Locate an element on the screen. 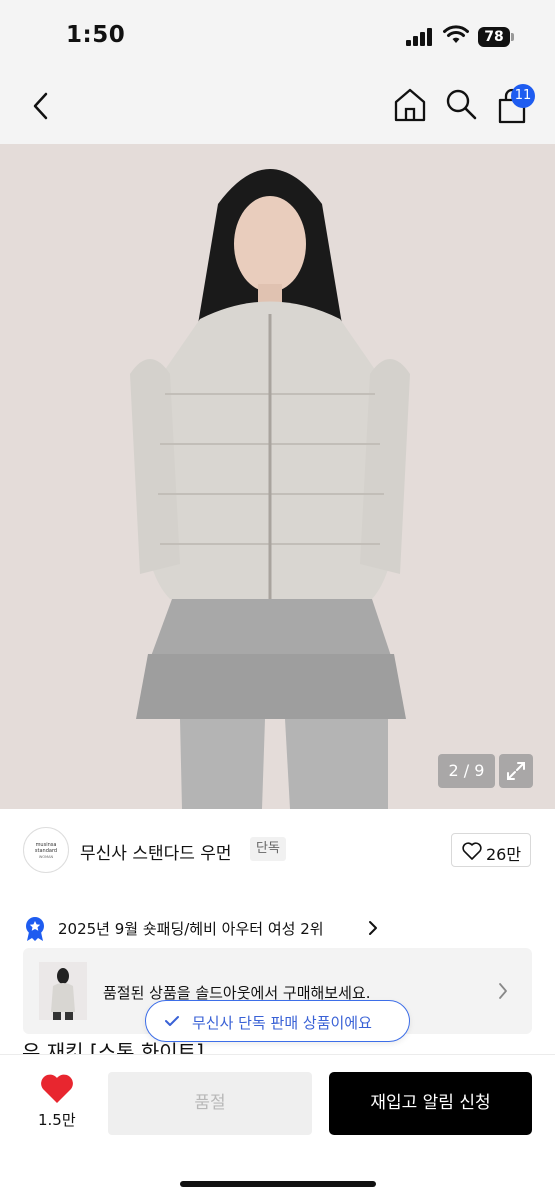 The width and height of the screenshot is (555, 1200). home-icon is located at coordinates (410, 105).